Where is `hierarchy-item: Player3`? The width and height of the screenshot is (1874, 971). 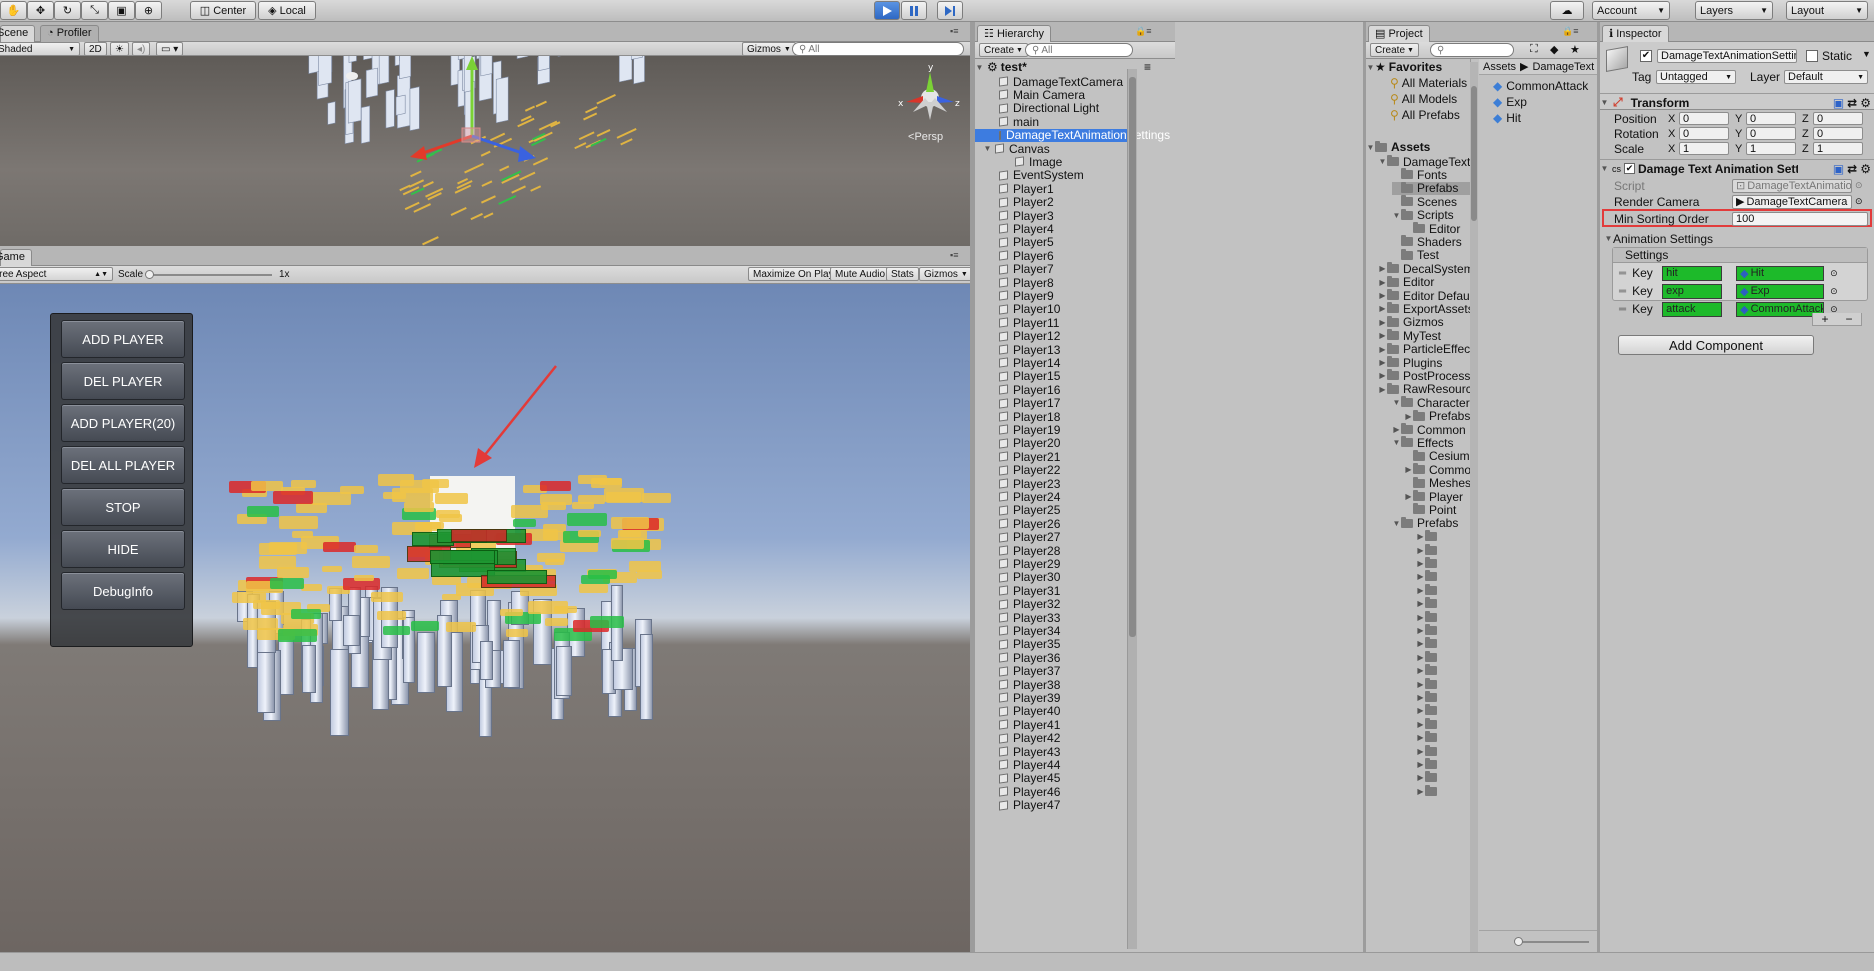 hierarchy-item: Player3 is located at coordinates (1051, 216).